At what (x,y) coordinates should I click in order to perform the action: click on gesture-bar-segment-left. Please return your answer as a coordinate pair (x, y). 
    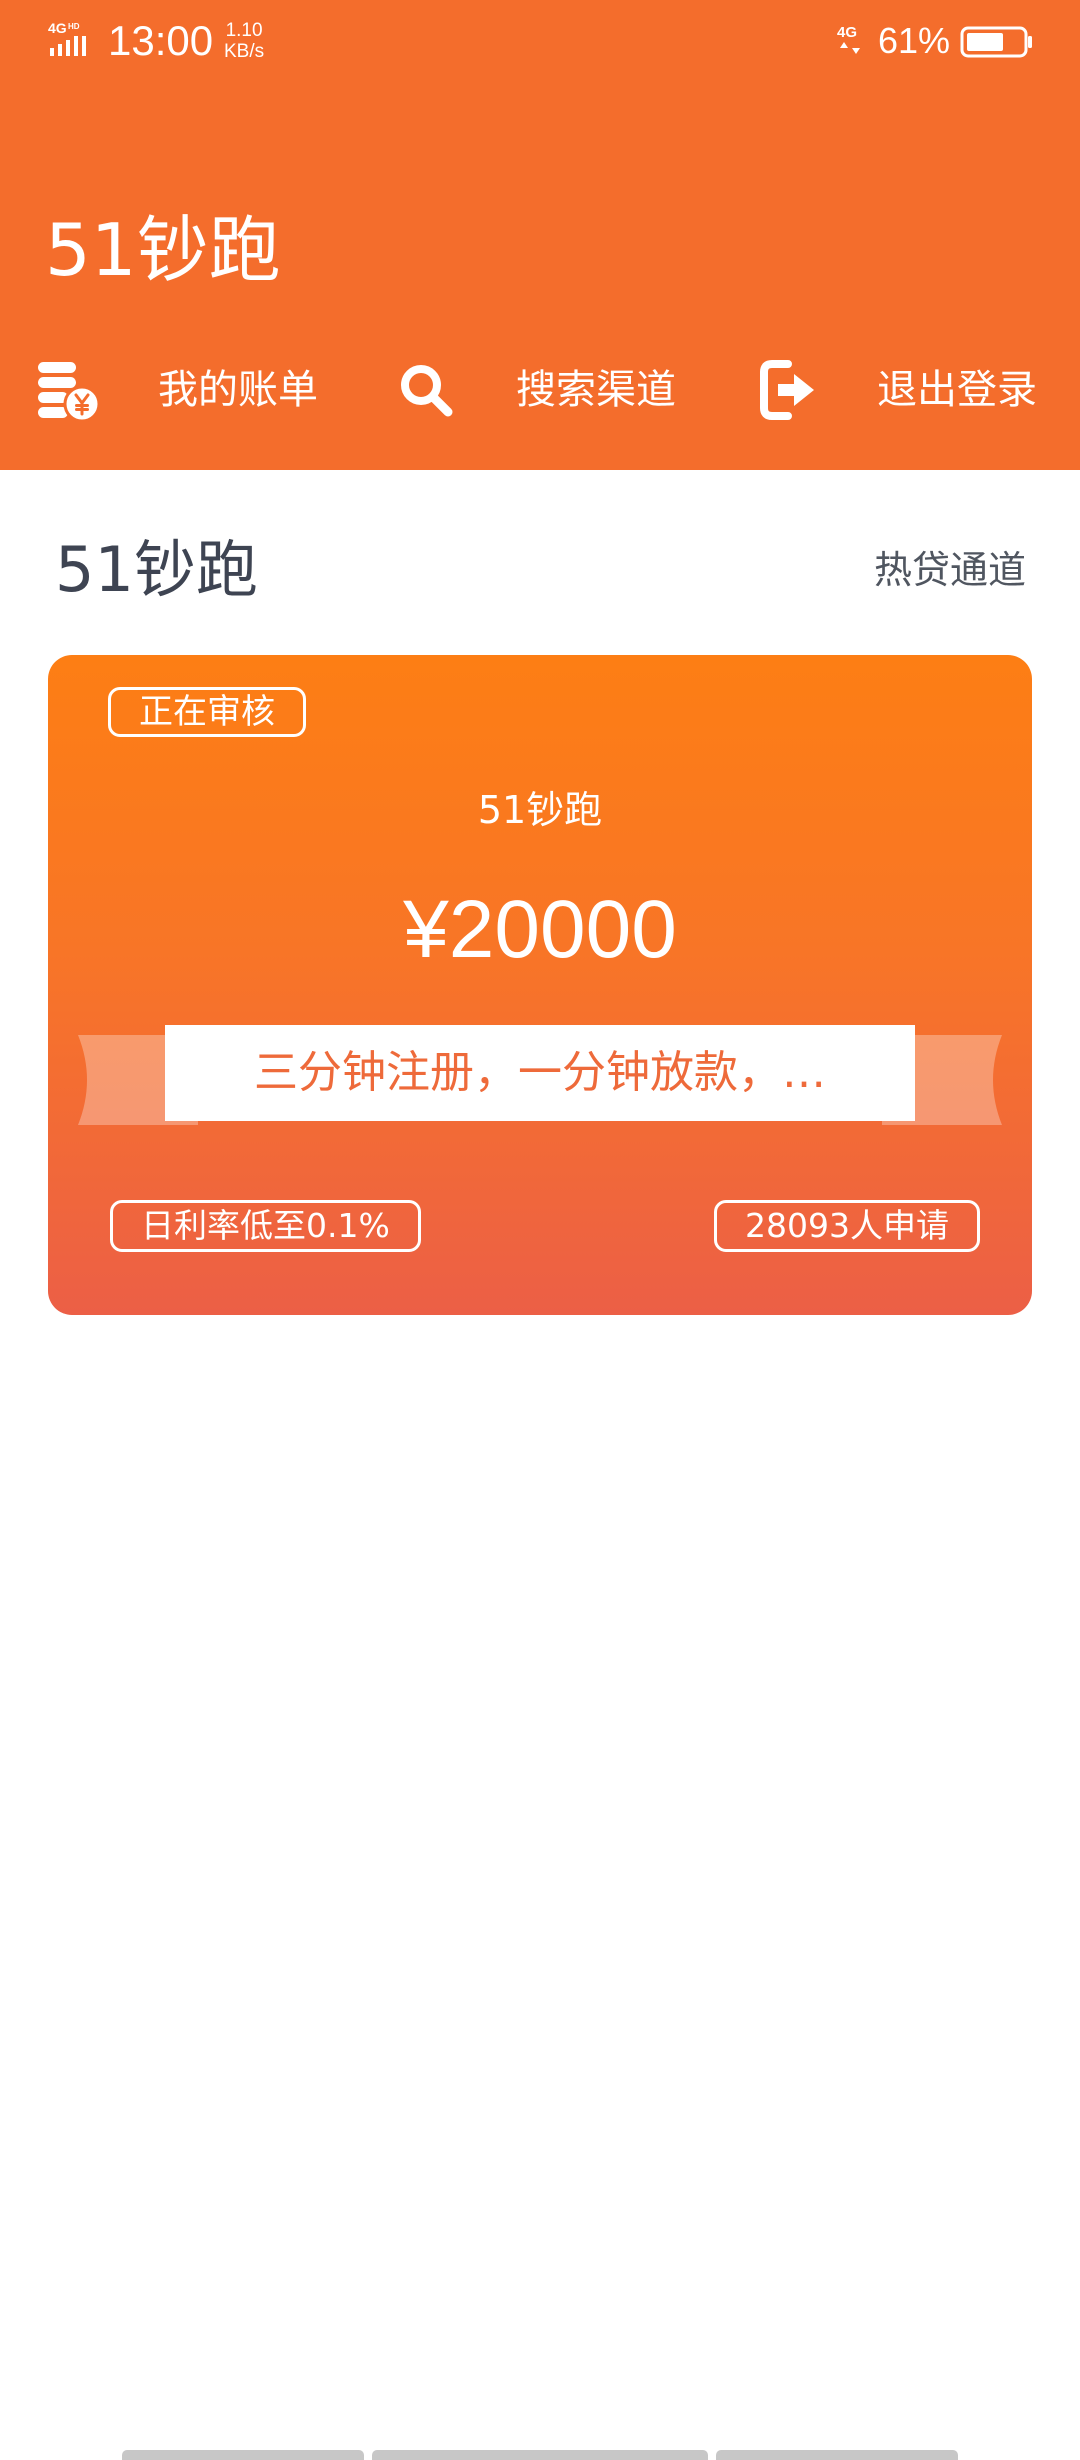
    Looking at the image, I should click on (243, 2455).